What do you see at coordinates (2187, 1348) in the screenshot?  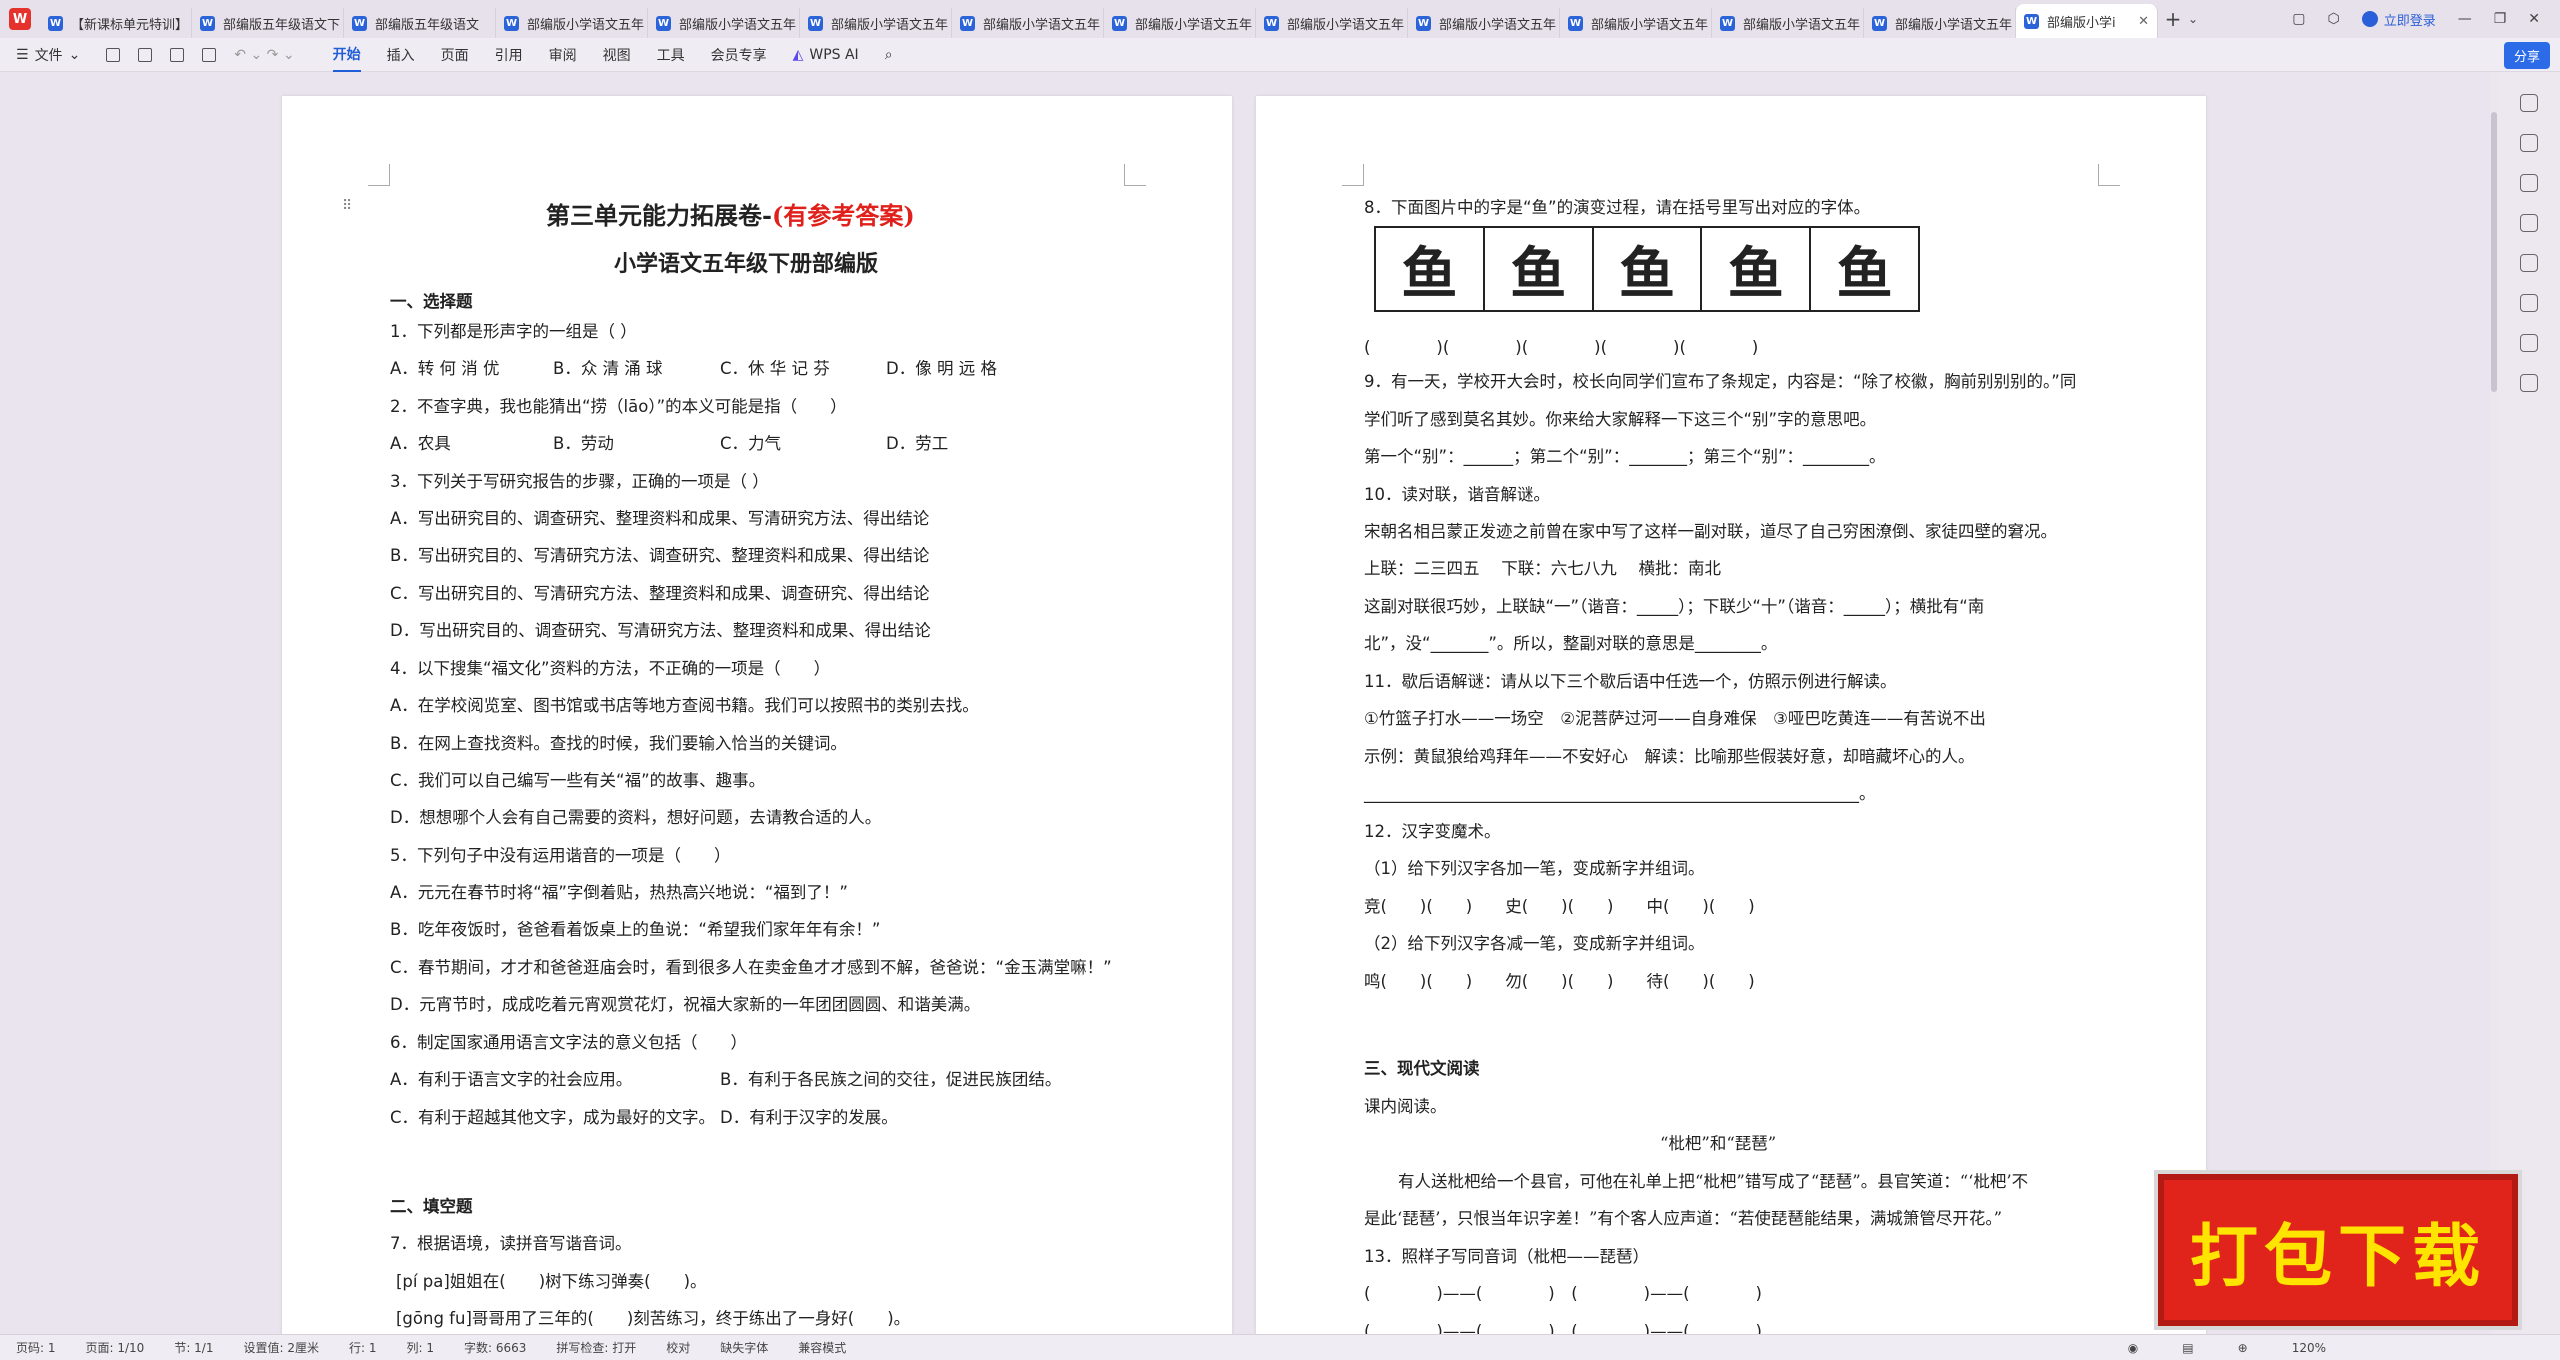 I see `page-view-icon: ▤` at bounding box center [2187, 1348].